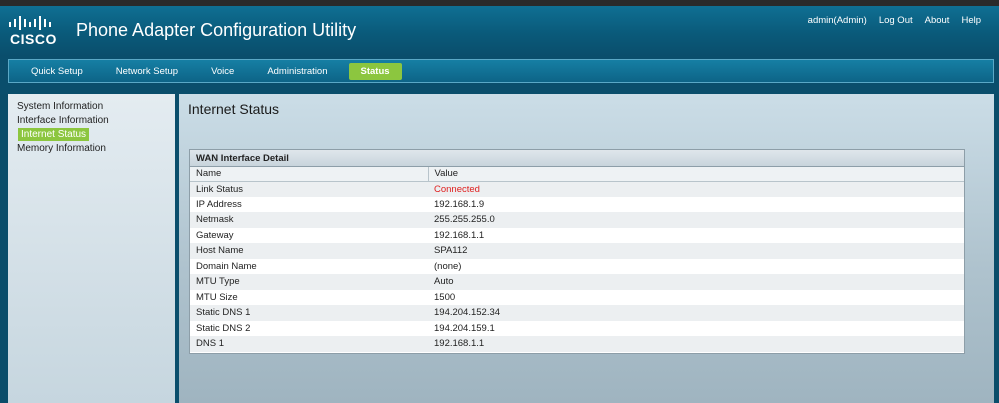  I want to click on cisco-bars-icon, so click(30, 23).